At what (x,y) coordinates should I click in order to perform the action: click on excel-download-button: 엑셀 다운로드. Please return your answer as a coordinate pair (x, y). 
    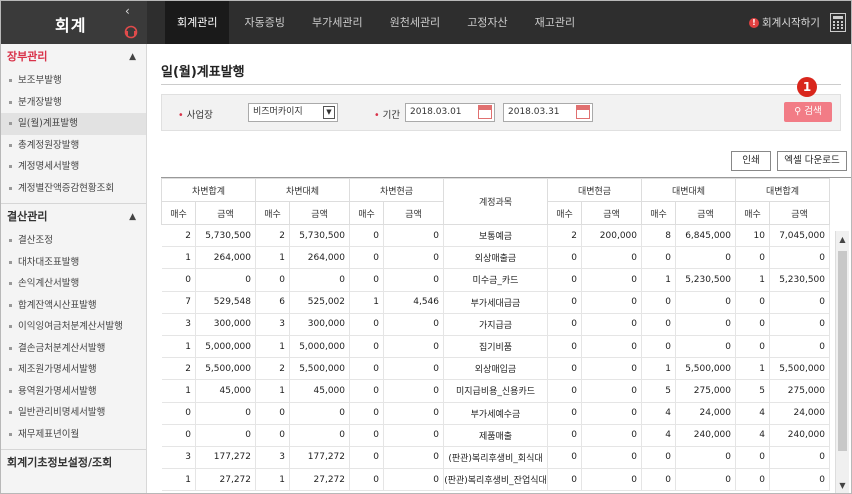
    Looking at the image, I should click on (812, 161).